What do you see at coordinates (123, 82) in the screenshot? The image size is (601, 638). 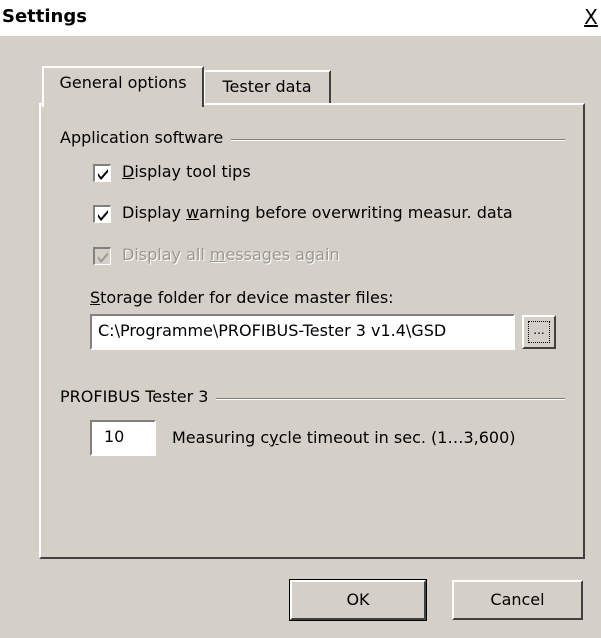 I see `tab-general-options-label: General options` at bounding box center [123, 82].